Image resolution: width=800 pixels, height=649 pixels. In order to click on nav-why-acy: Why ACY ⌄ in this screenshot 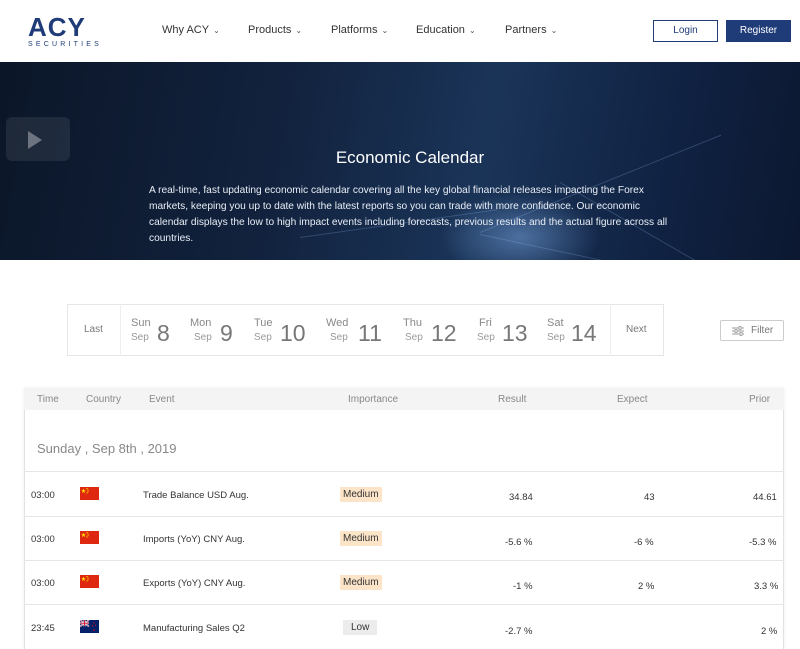, I will do `click(191, 30)`.